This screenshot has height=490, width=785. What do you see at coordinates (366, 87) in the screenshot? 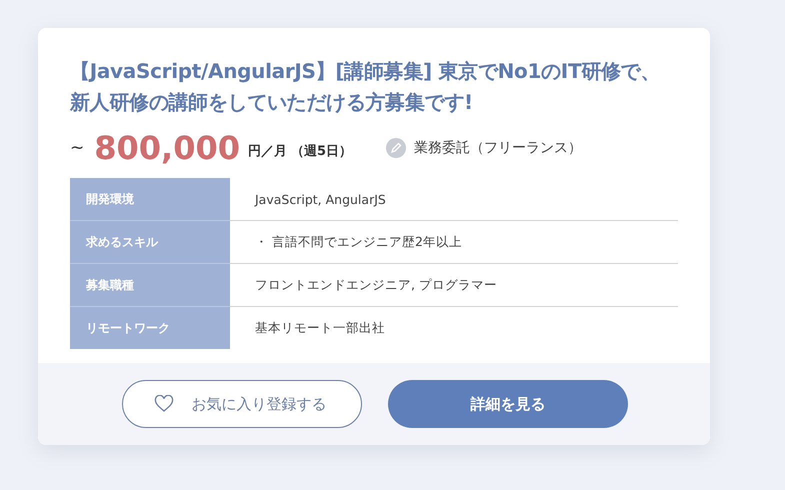
I see `job-title: 【JavaScript/AngularJS】[講師募集] 東京でNo1のIT研修で、新人研修の講師をしていただける方募集です!` at bounding box center [366, 87].